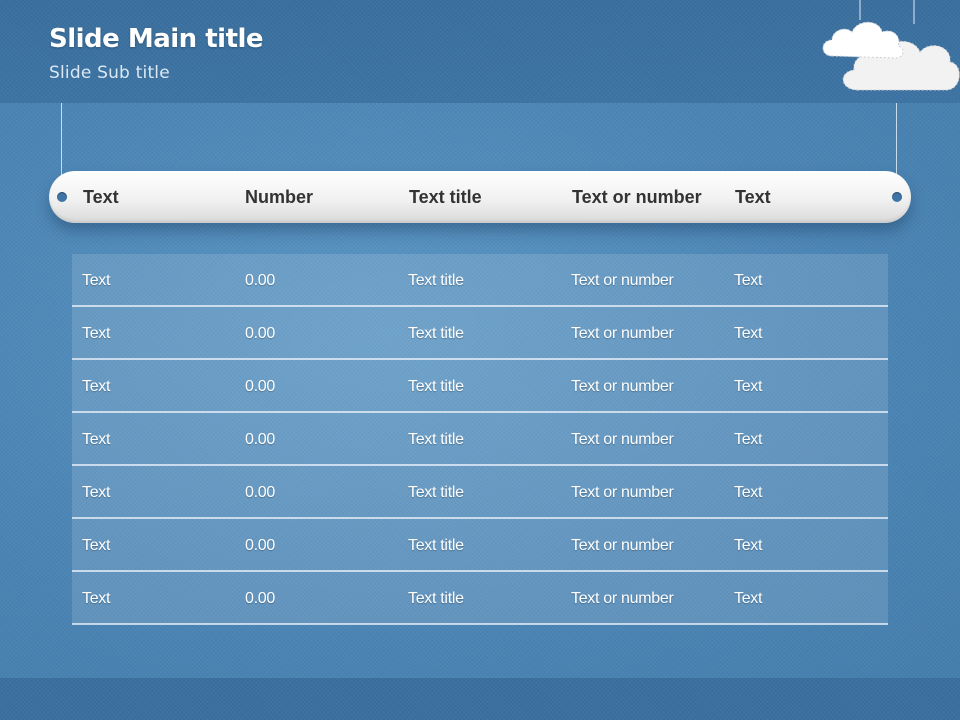 Image resolution: width=960 pixels, height=720 pixels. What do you see at coordinates (156, 39) in the screenshot?
I see `slide-title: Slide Main title` at bounding box center [156, 39].